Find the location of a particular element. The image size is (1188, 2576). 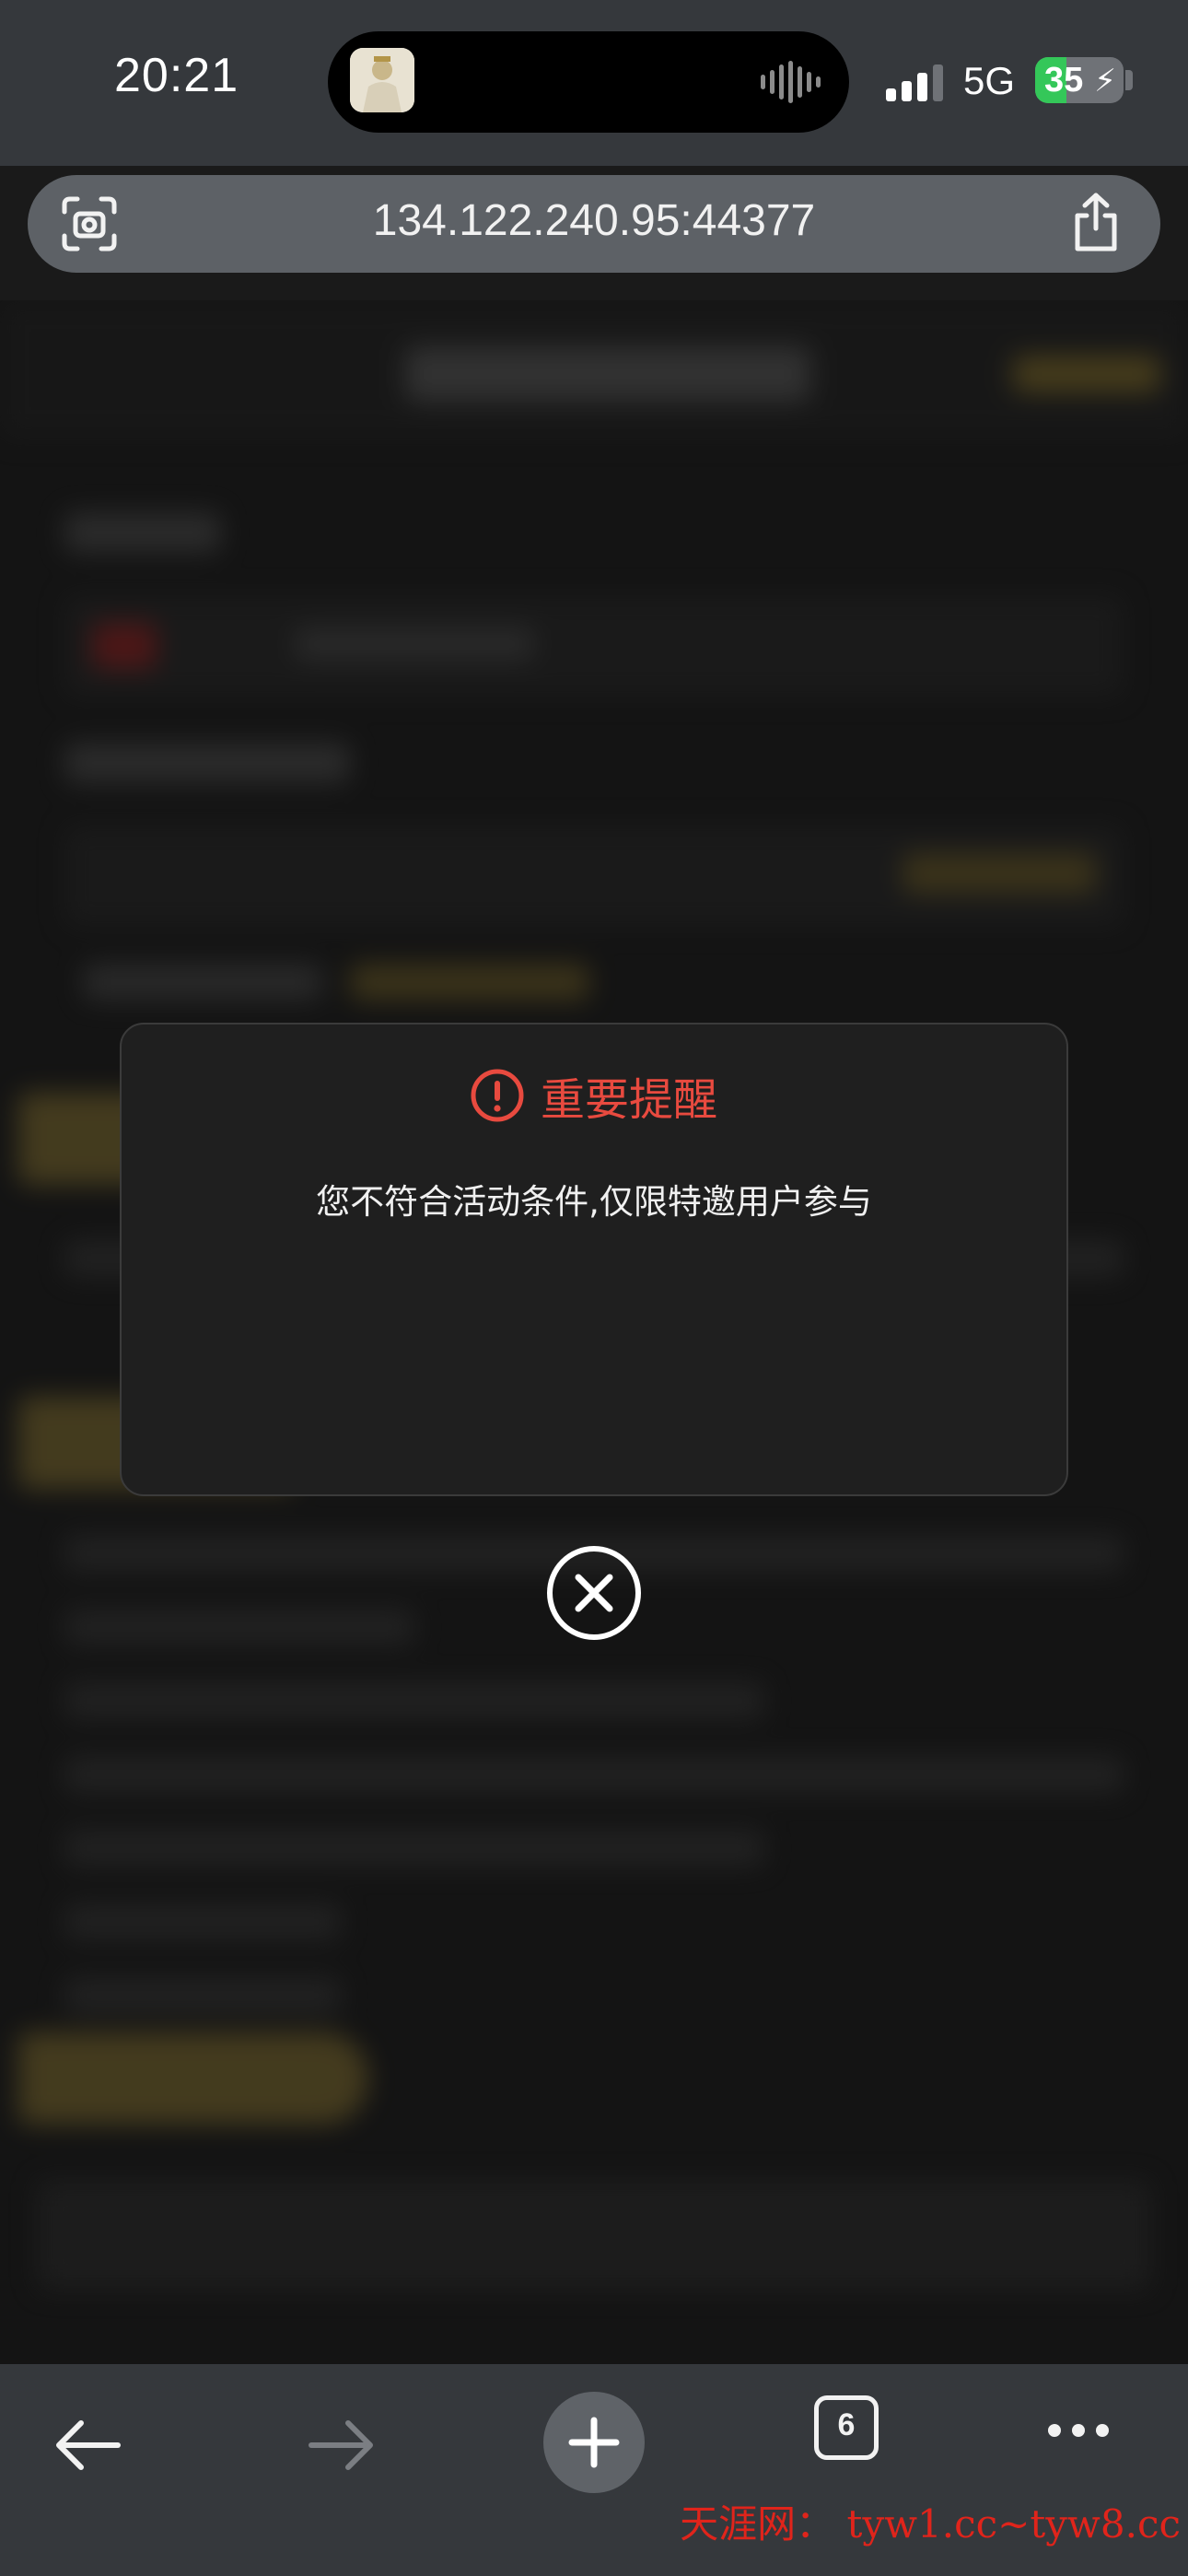

cellular-signal-icon is located at coordinates (914, 82).